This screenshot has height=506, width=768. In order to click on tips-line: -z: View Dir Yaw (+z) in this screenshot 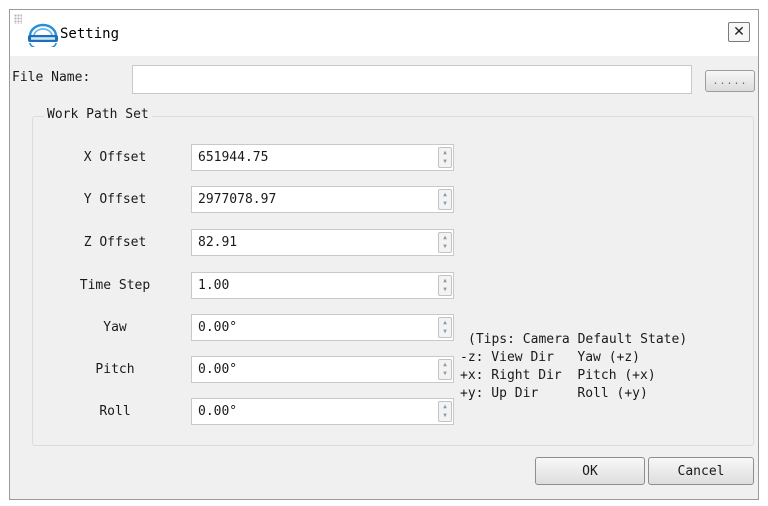, I will do `click(550, 357)`.